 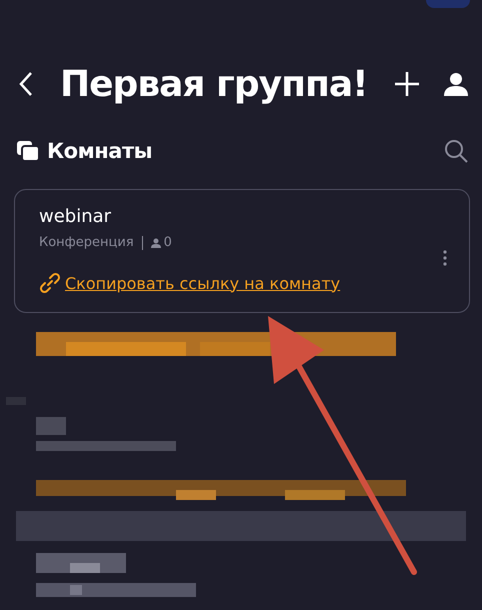 I want to click on participant-count: 0, so click(x=168, y=242).